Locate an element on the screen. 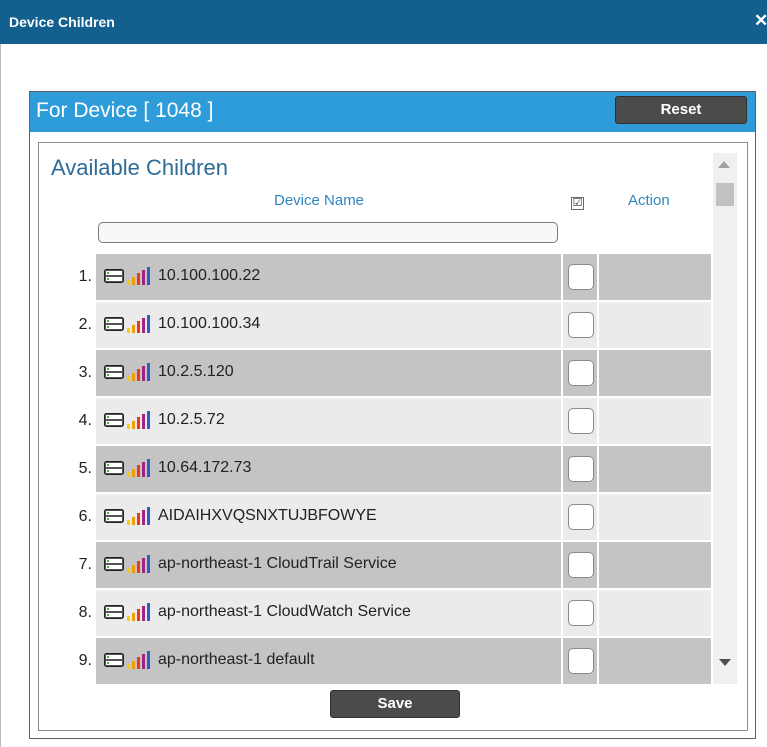 The height and width of the screenshot is (747, 767). column-header-device-name: Device Name is located at coordinates (319, 200).